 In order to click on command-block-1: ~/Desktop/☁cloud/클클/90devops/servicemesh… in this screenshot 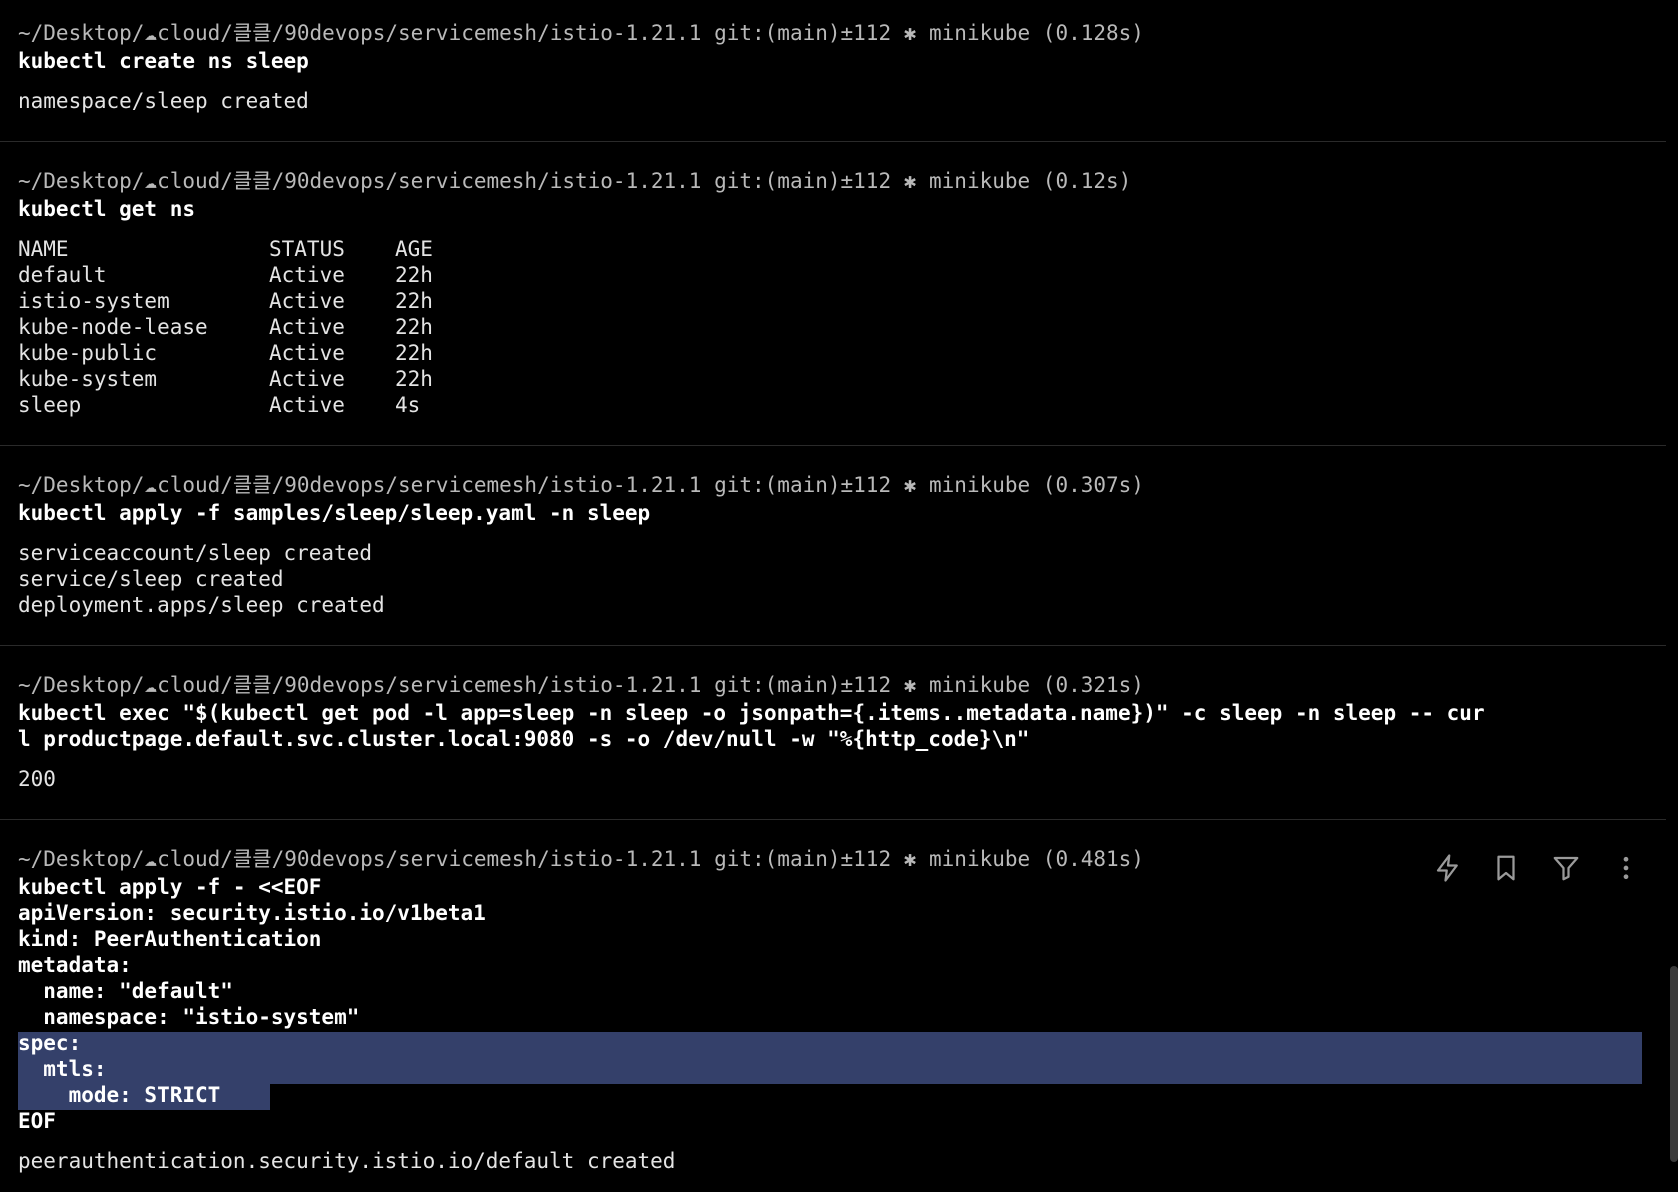, I will do `click(833, 71)`.